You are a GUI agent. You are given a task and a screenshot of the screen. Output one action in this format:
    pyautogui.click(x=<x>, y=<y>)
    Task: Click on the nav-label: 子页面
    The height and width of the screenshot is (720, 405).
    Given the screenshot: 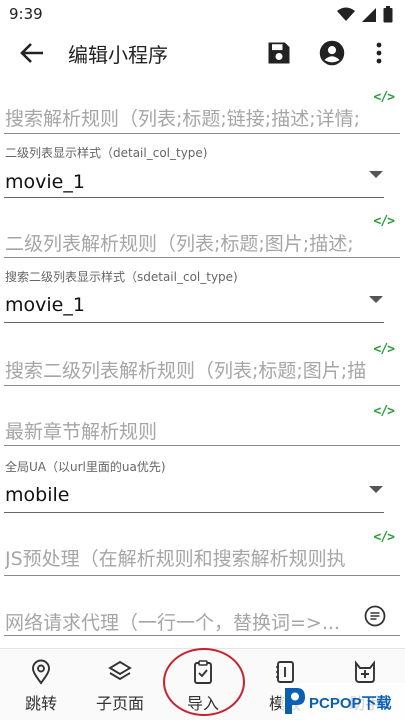 What is the action you would take?
    pyautogui.click(x=119, y=703)
    